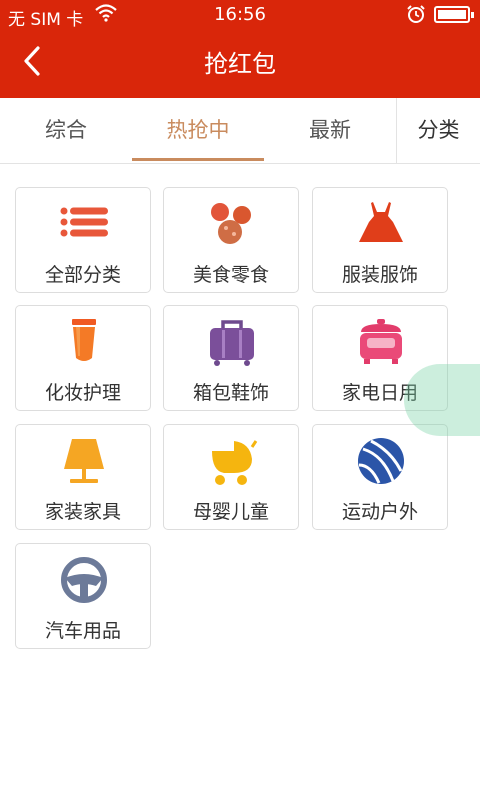  I want to click on category-label: 汽车用品, so click(82, 631).